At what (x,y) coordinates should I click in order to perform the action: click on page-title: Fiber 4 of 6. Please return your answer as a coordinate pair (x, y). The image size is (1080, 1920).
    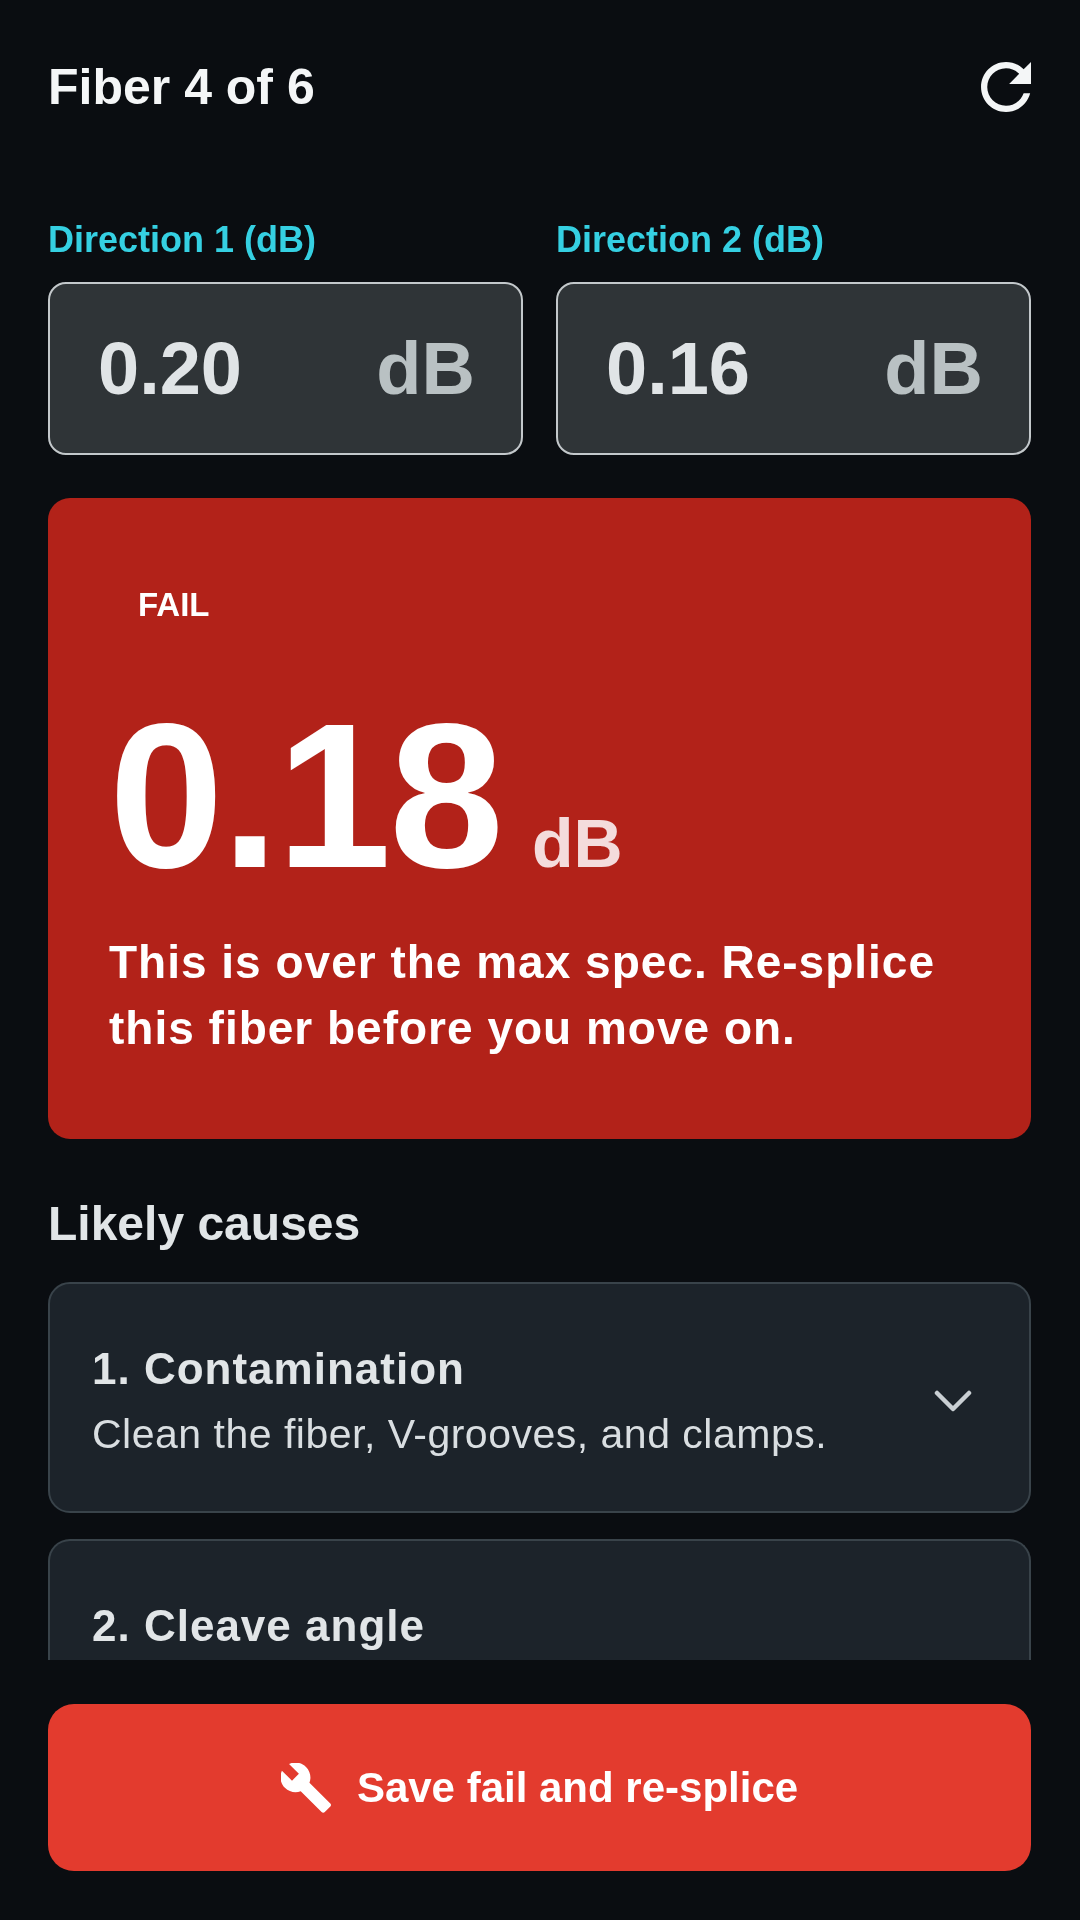
    Looking at the image, I should click on (181, 87).